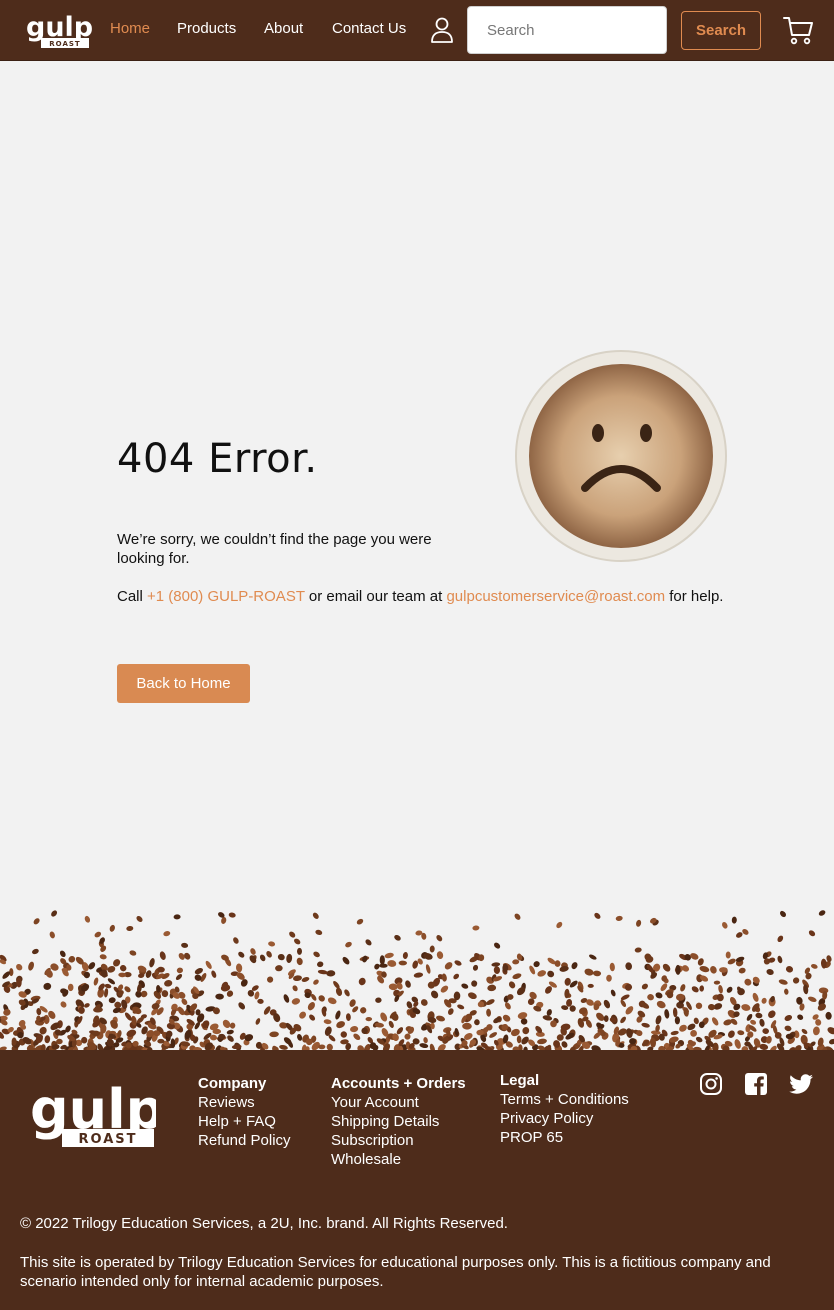 The width and height of the screenshot is (834, 1310). I want to click on help-middle: or email our team at, so click(375, 596).